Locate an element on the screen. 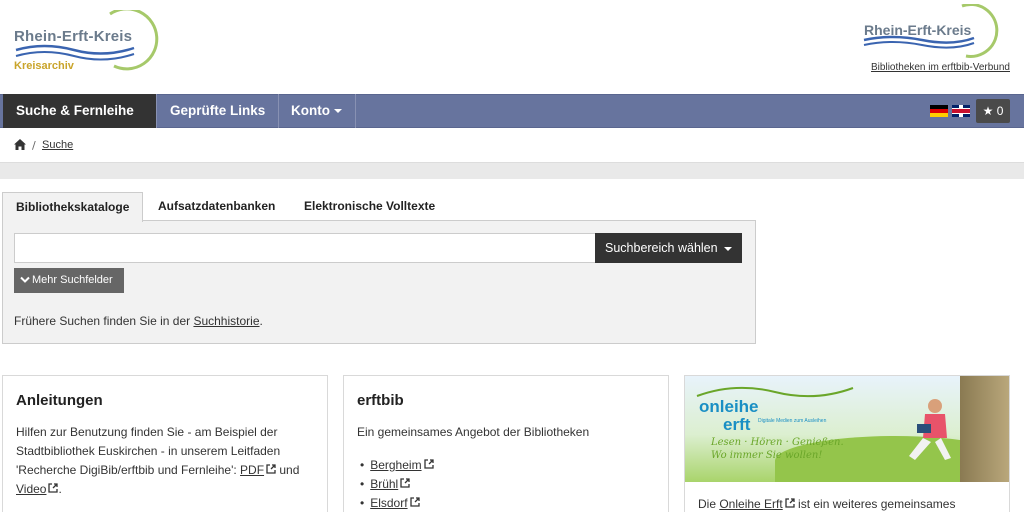 The height and width of the screenshot is (512, 1024). onleihe-text-prefix: Die is located at coordinates (709, 504).